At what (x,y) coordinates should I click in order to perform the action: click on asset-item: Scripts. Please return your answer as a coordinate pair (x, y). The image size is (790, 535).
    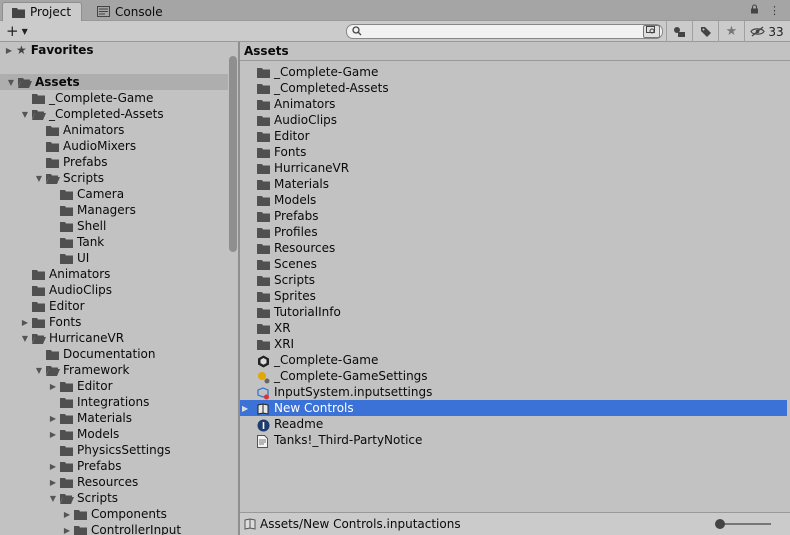
    Looking at the image, I should click on (513, 280).